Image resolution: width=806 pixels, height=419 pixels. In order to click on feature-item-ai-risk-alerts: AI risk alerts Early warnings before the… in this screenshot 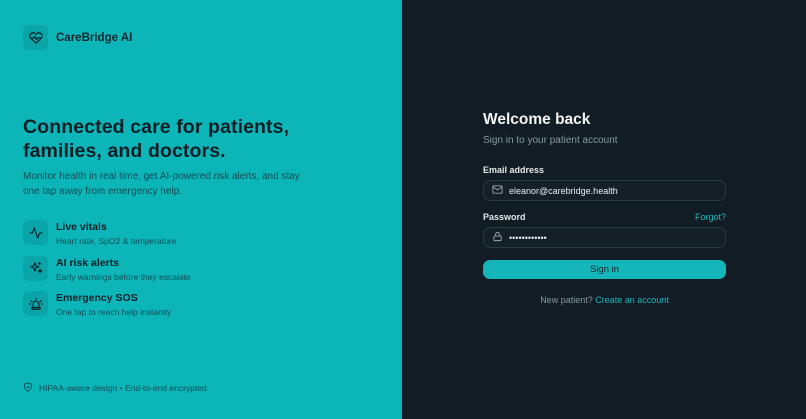, I will do `click(107, 273)`.